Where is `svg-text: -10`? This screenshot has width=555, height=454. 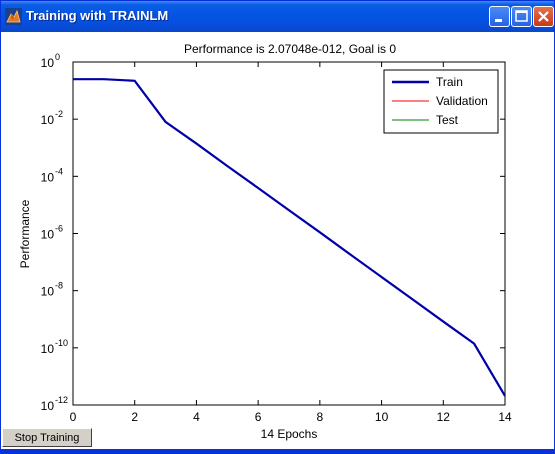
svg-text: -10 is located at coordinates (61, 343).